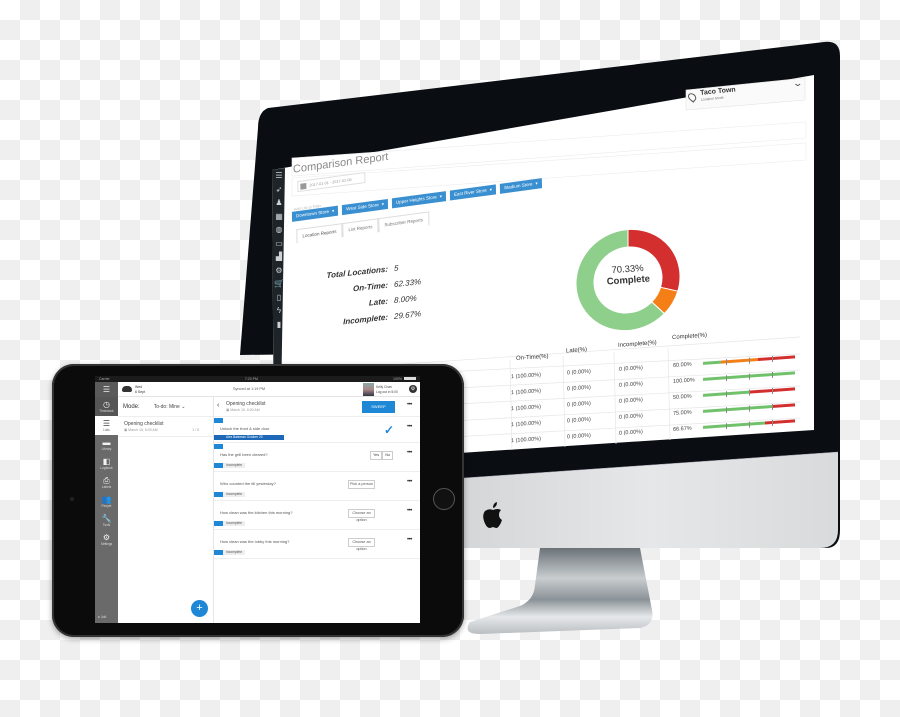  What do you see at coordinates (106, 468) in the screenshot?
I see `sidebar-item-label: Logbook` at bounding box center [106, 468].